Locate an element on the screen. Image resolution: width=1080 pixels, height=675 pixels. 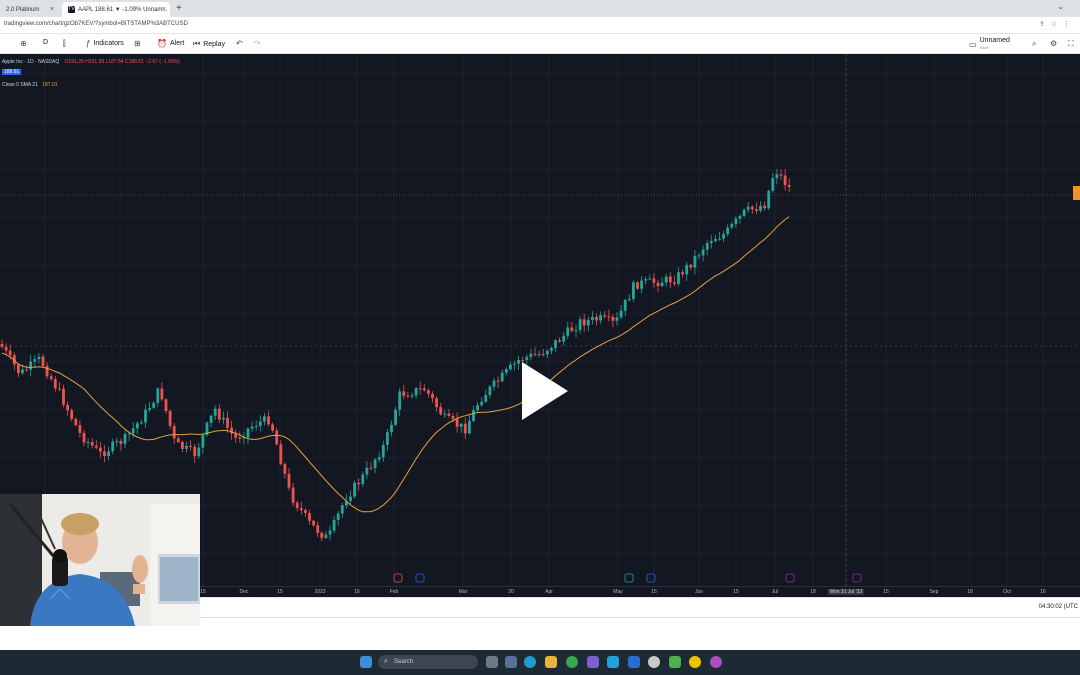
templates-button: ⊞ is located at coordinates (137, 43).